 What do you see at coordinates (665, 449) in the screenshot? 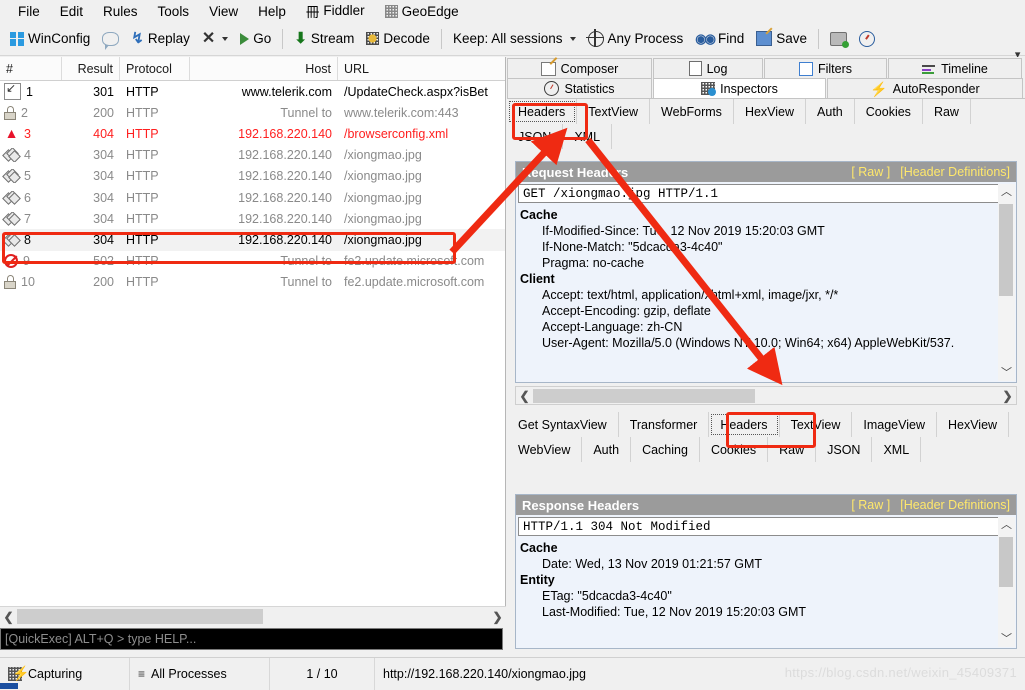
I see `response-tab-caching: Caching` at bounding box center [665, 449].